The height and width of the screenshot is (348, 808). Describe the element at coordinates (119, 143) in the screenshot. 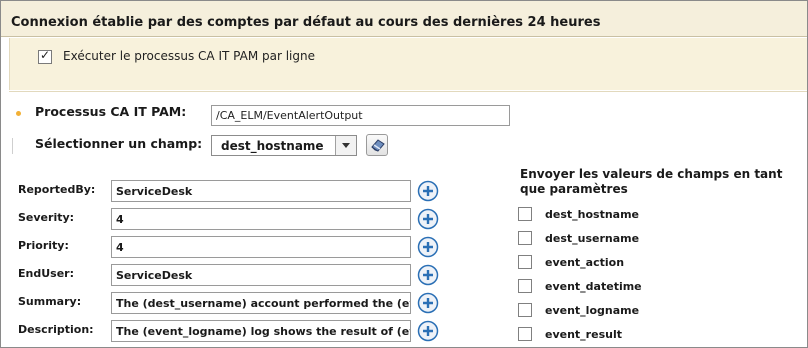

I see `field-select-label: Sélectionner un champ:` at that location.